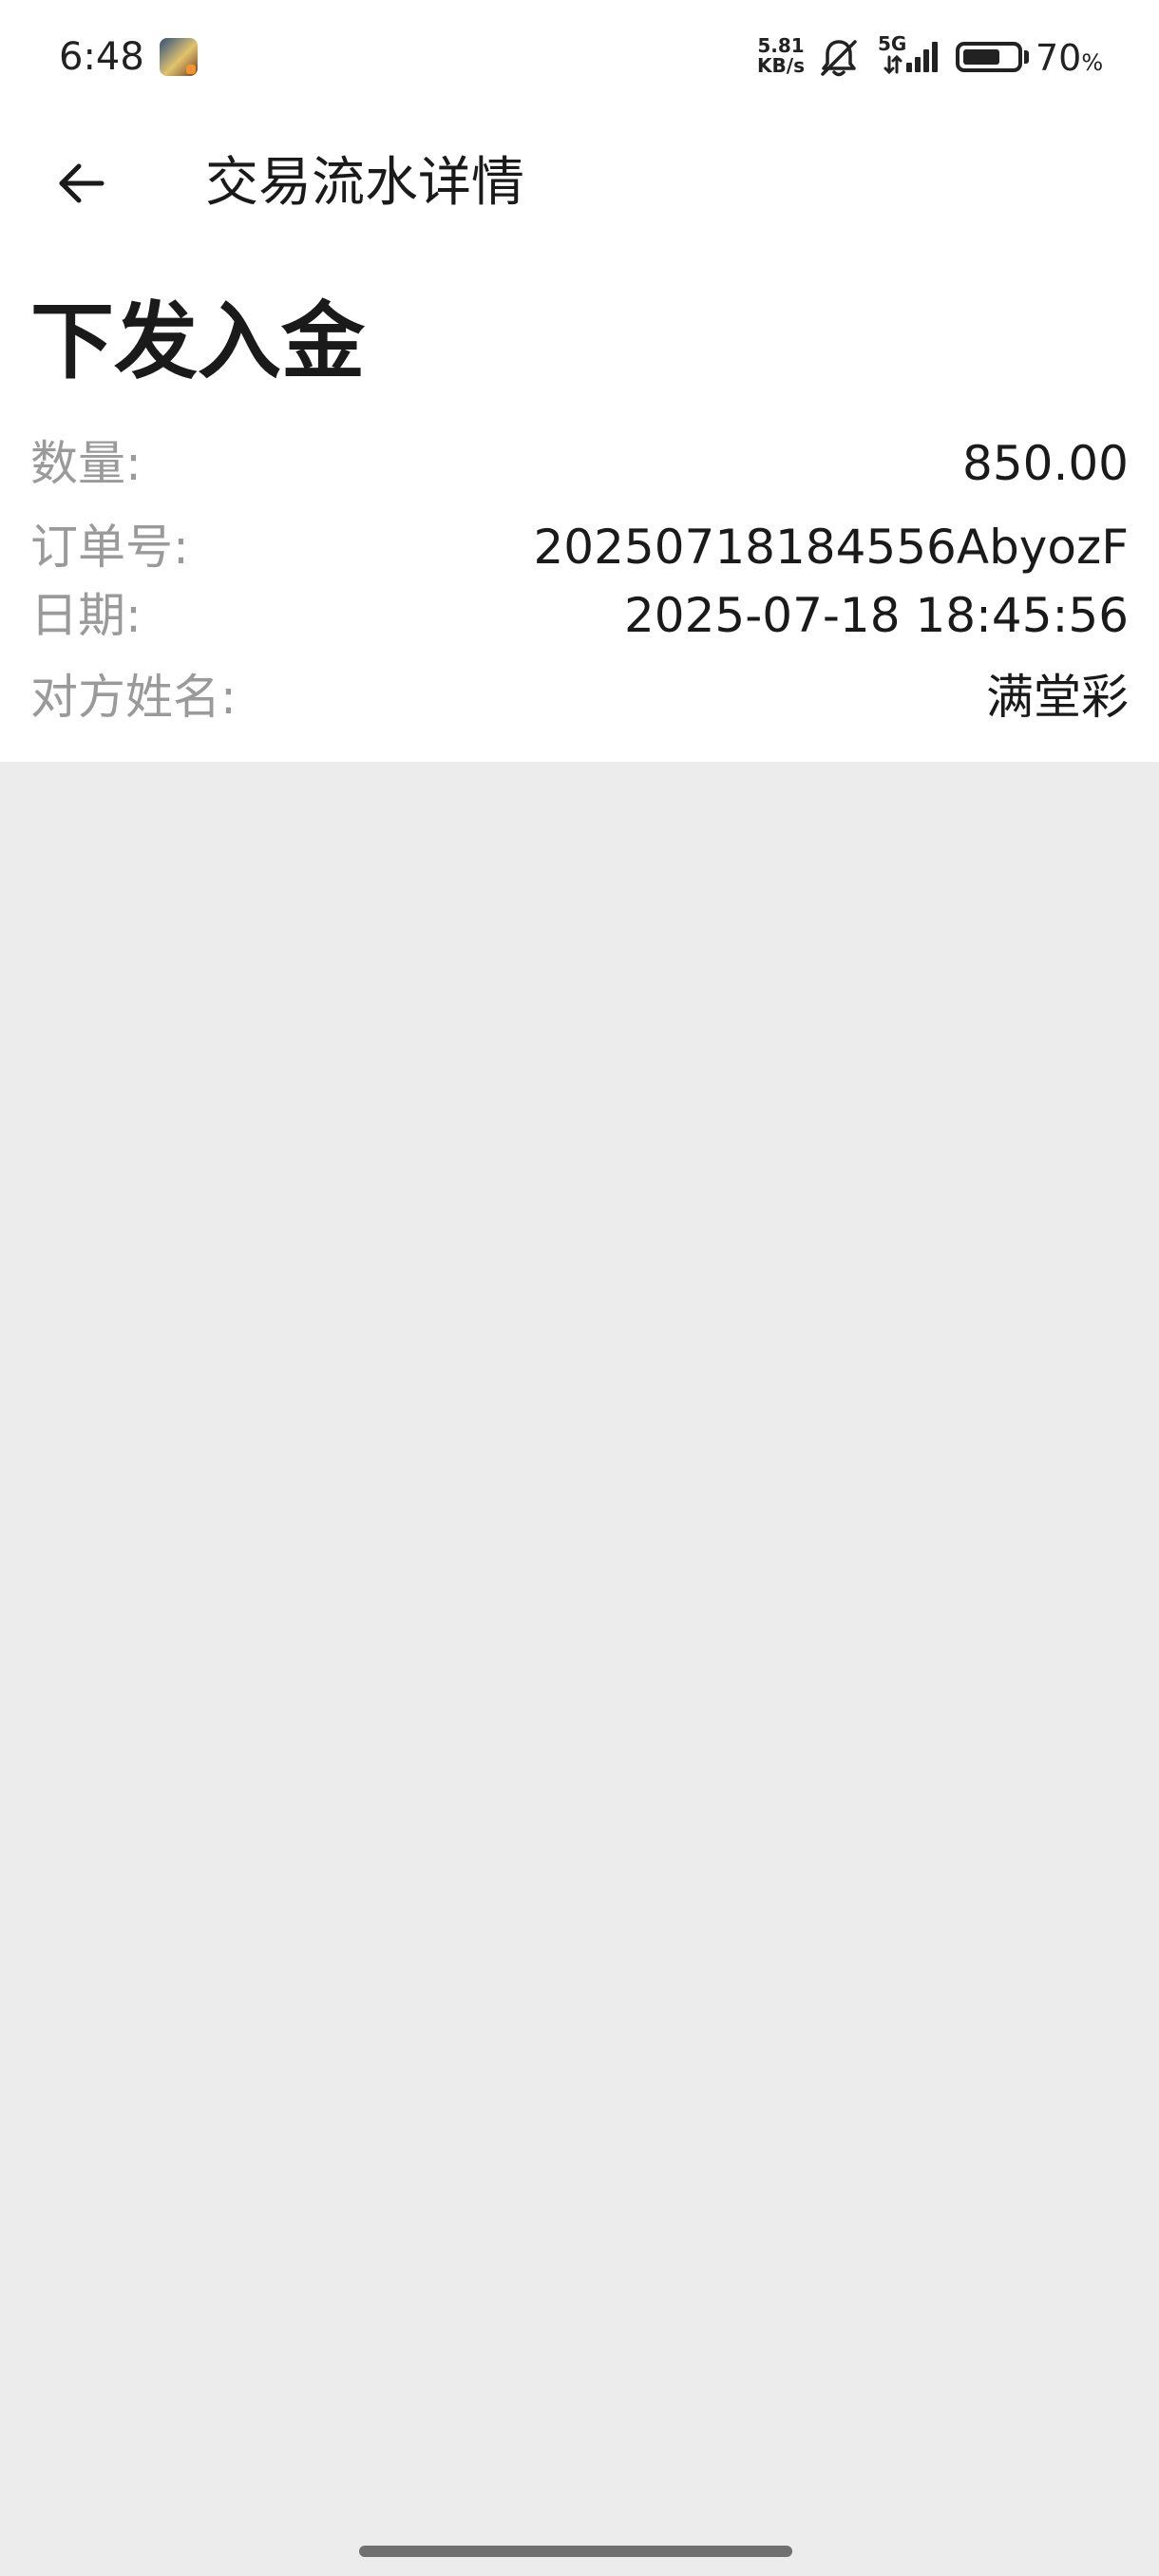 The width and height of the screenshot is (1159, 2576). Describe the element at coordinates (579, 697) in the screenshot. I see `detail-row-counterparty-name: 对方姓名: 满堂彩` at that location.